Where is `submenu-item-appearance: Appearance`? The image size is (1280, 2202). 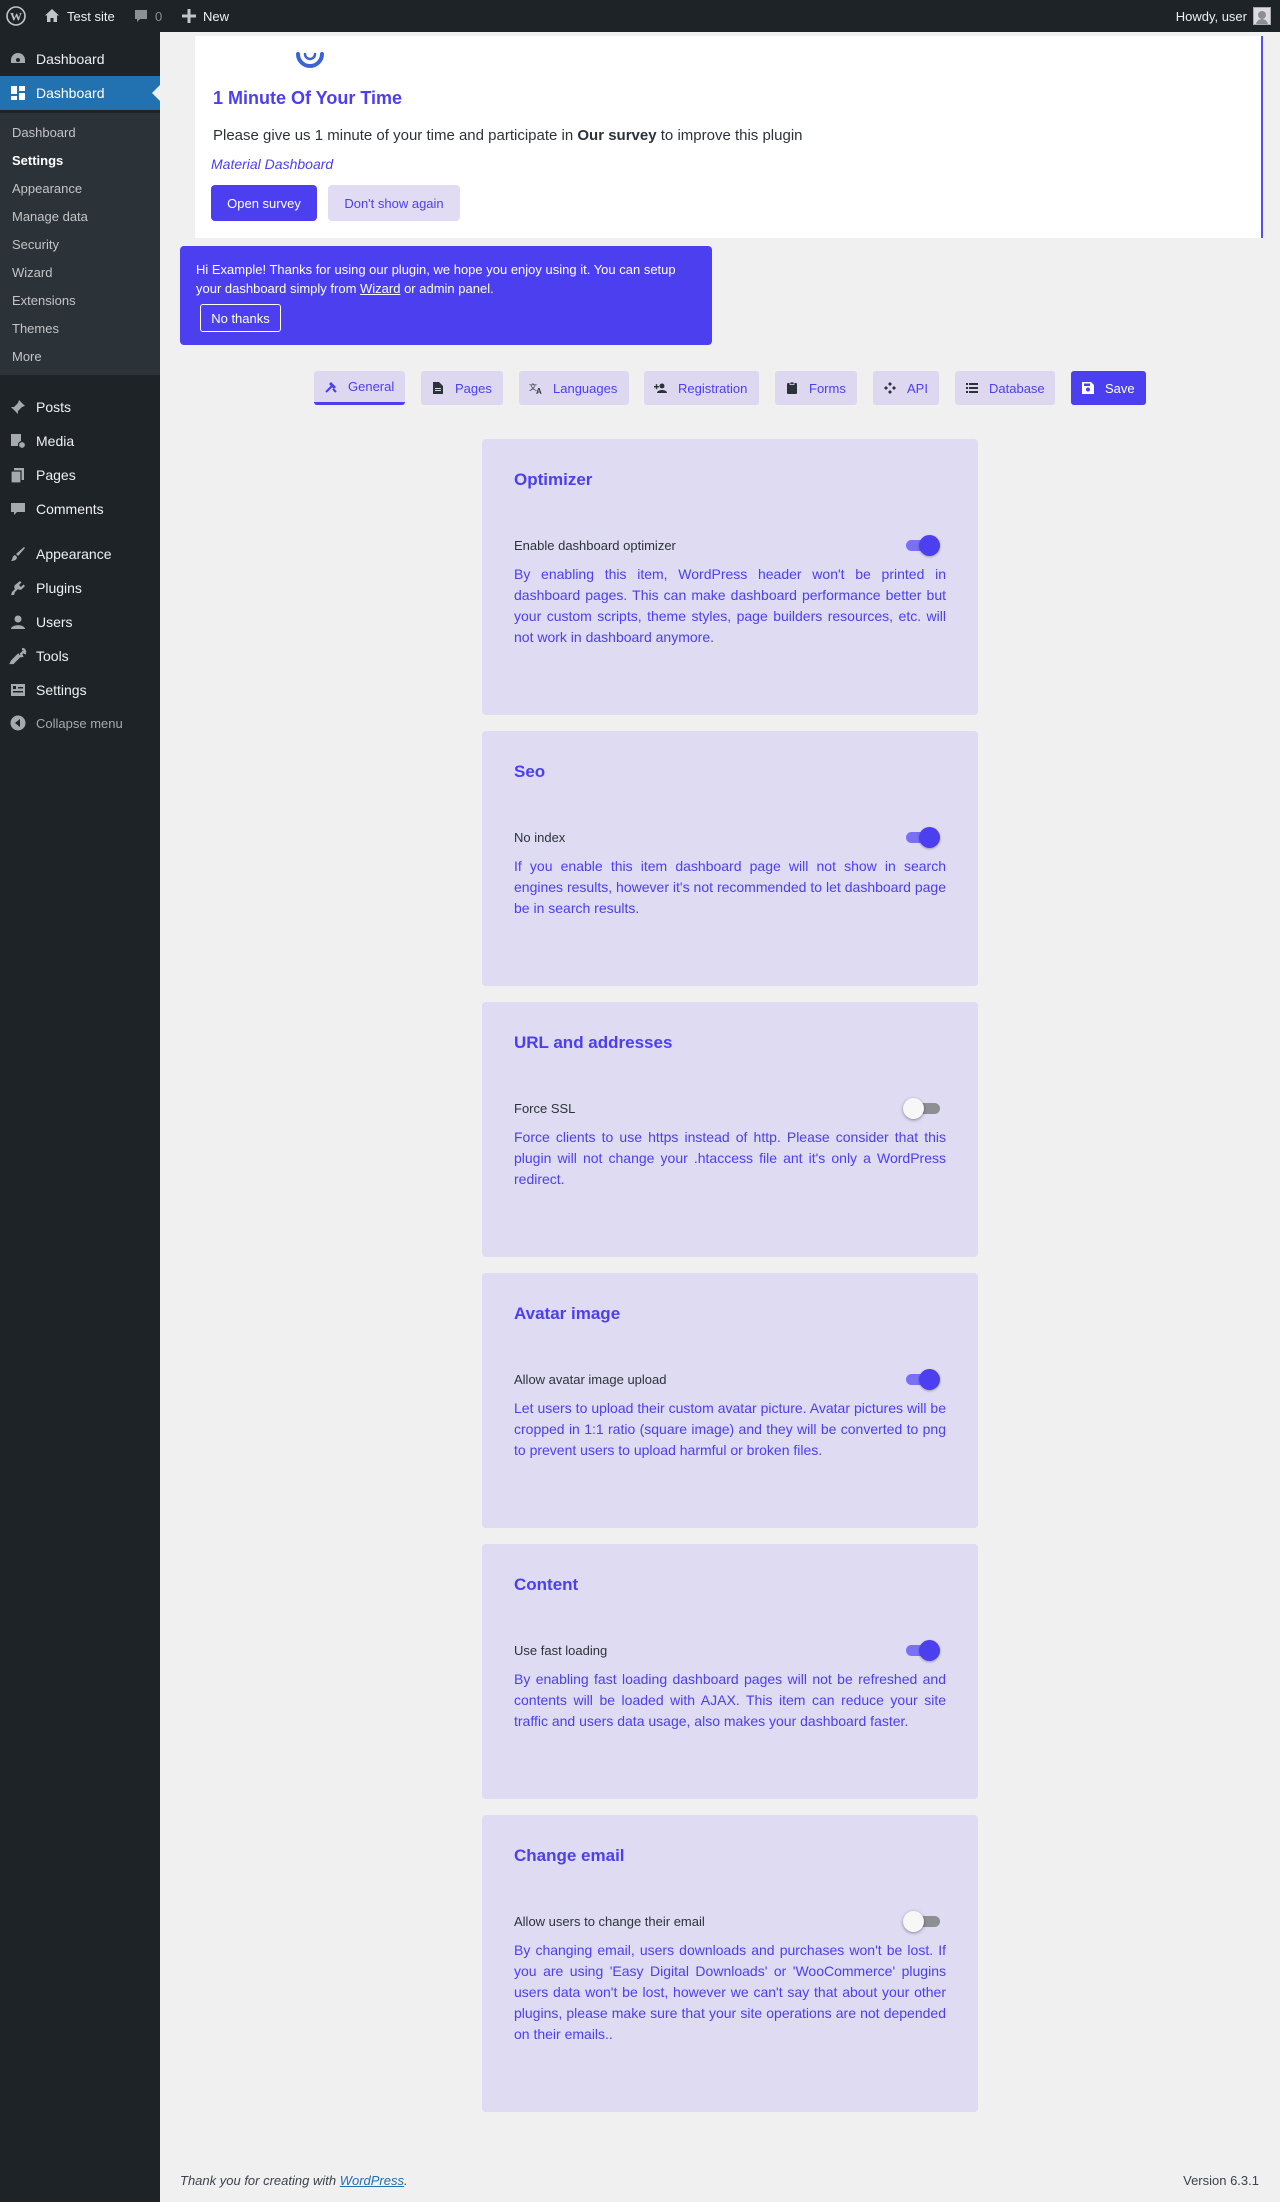
submenu-item-appearance: Appearance is located at coordinates (47, 188).